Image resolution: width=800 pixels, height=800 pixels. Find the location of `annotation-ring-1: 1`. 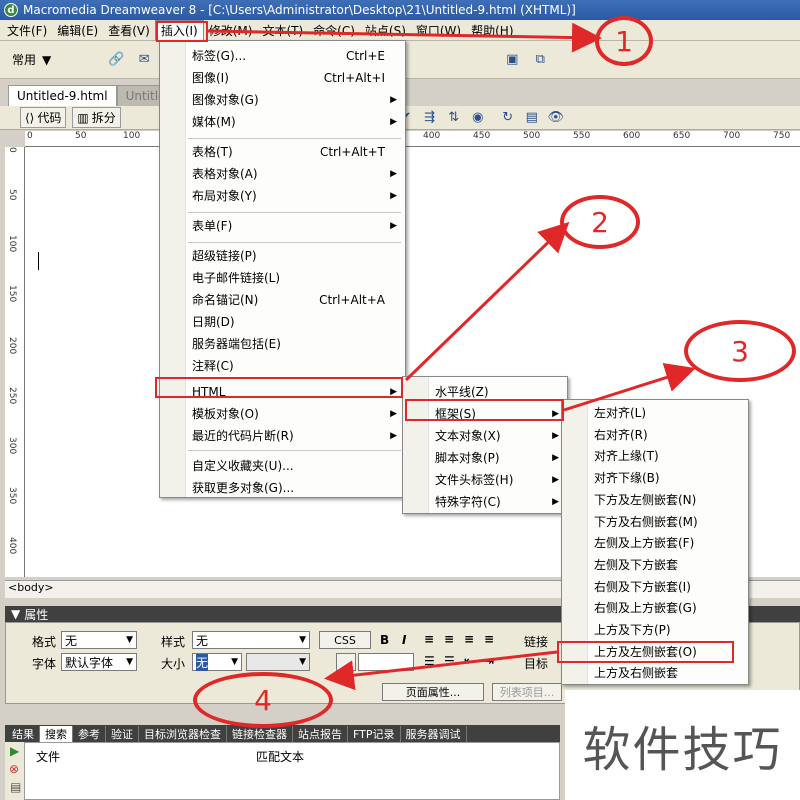

annotation-ring-1: 1 is located at coordinates (624, 41).